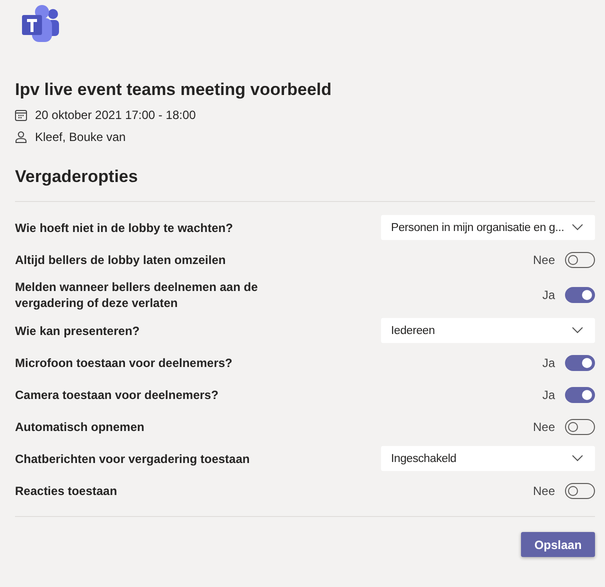 This screenshot has width=605, height=587. Describe the element at coordinates (124, 362) in the screenshot. I see `option-label: Microfoon toestaan voor deelnemers?` at that location.